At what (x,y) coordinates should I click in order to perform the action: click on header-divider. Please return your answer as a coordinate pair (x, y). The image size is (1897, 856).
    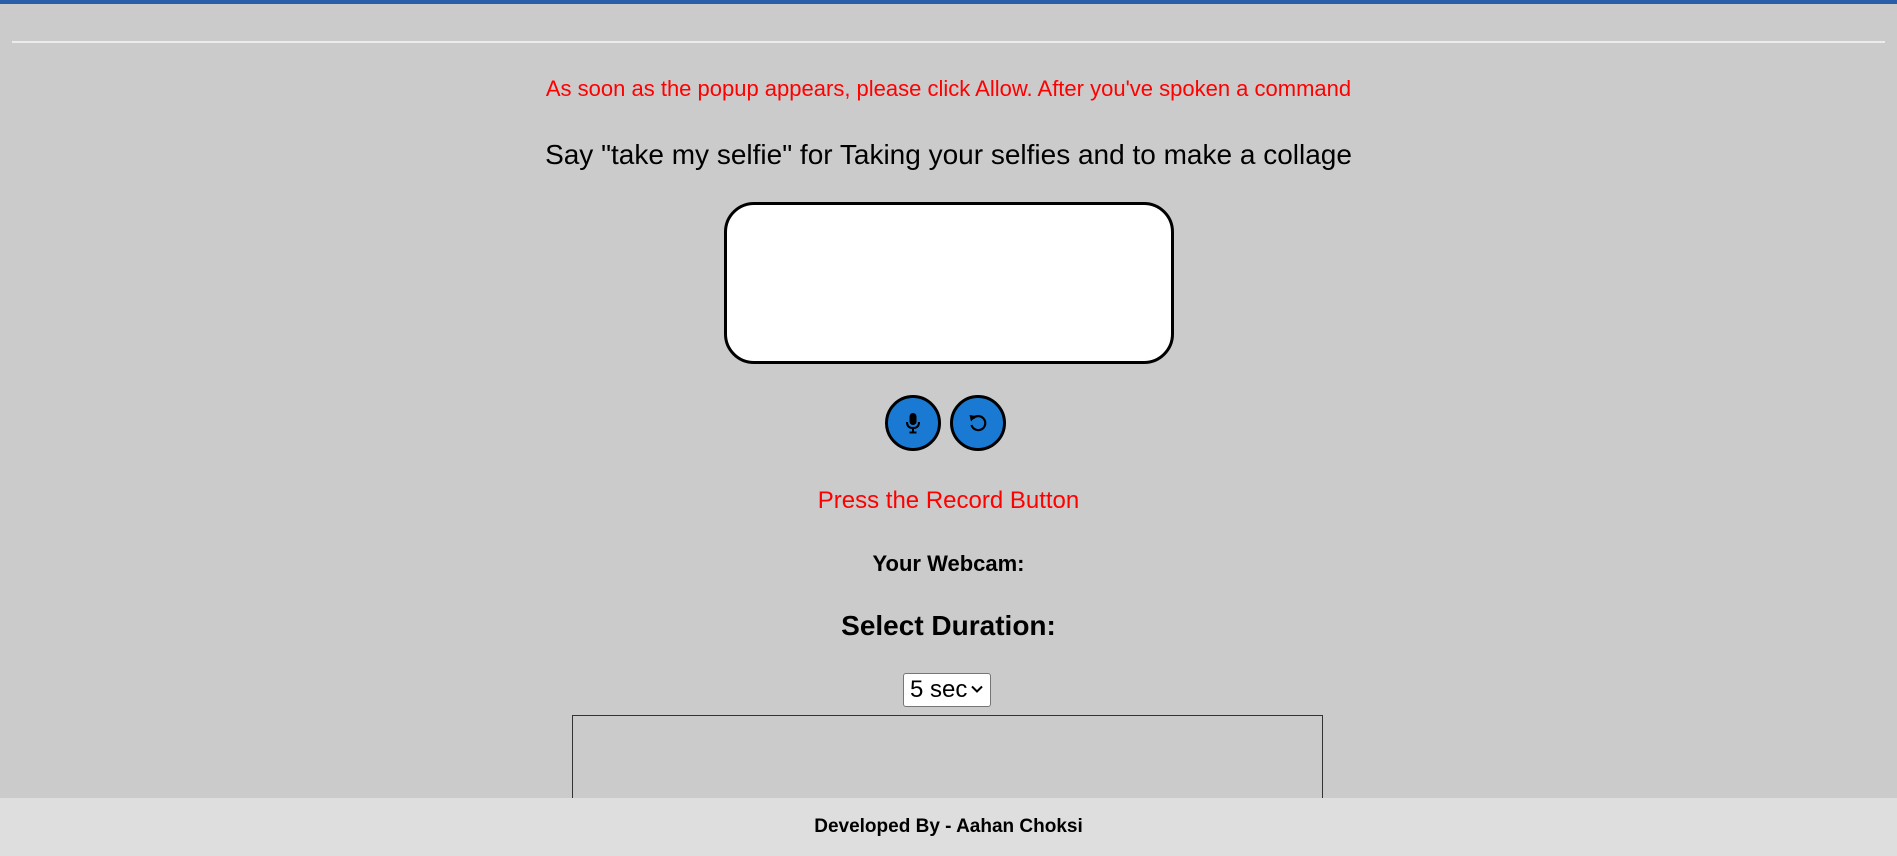
    Looking at the image, I should click on (948, 42).